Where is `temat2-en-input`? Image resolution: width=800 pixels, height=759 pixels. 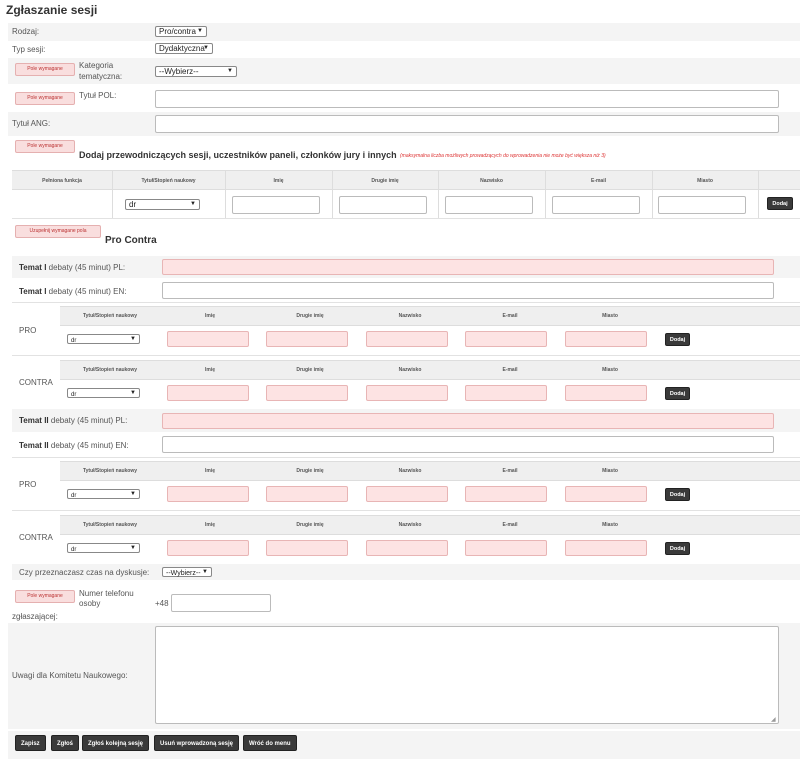
temat2-en-input is located at coordinates (468, 444).